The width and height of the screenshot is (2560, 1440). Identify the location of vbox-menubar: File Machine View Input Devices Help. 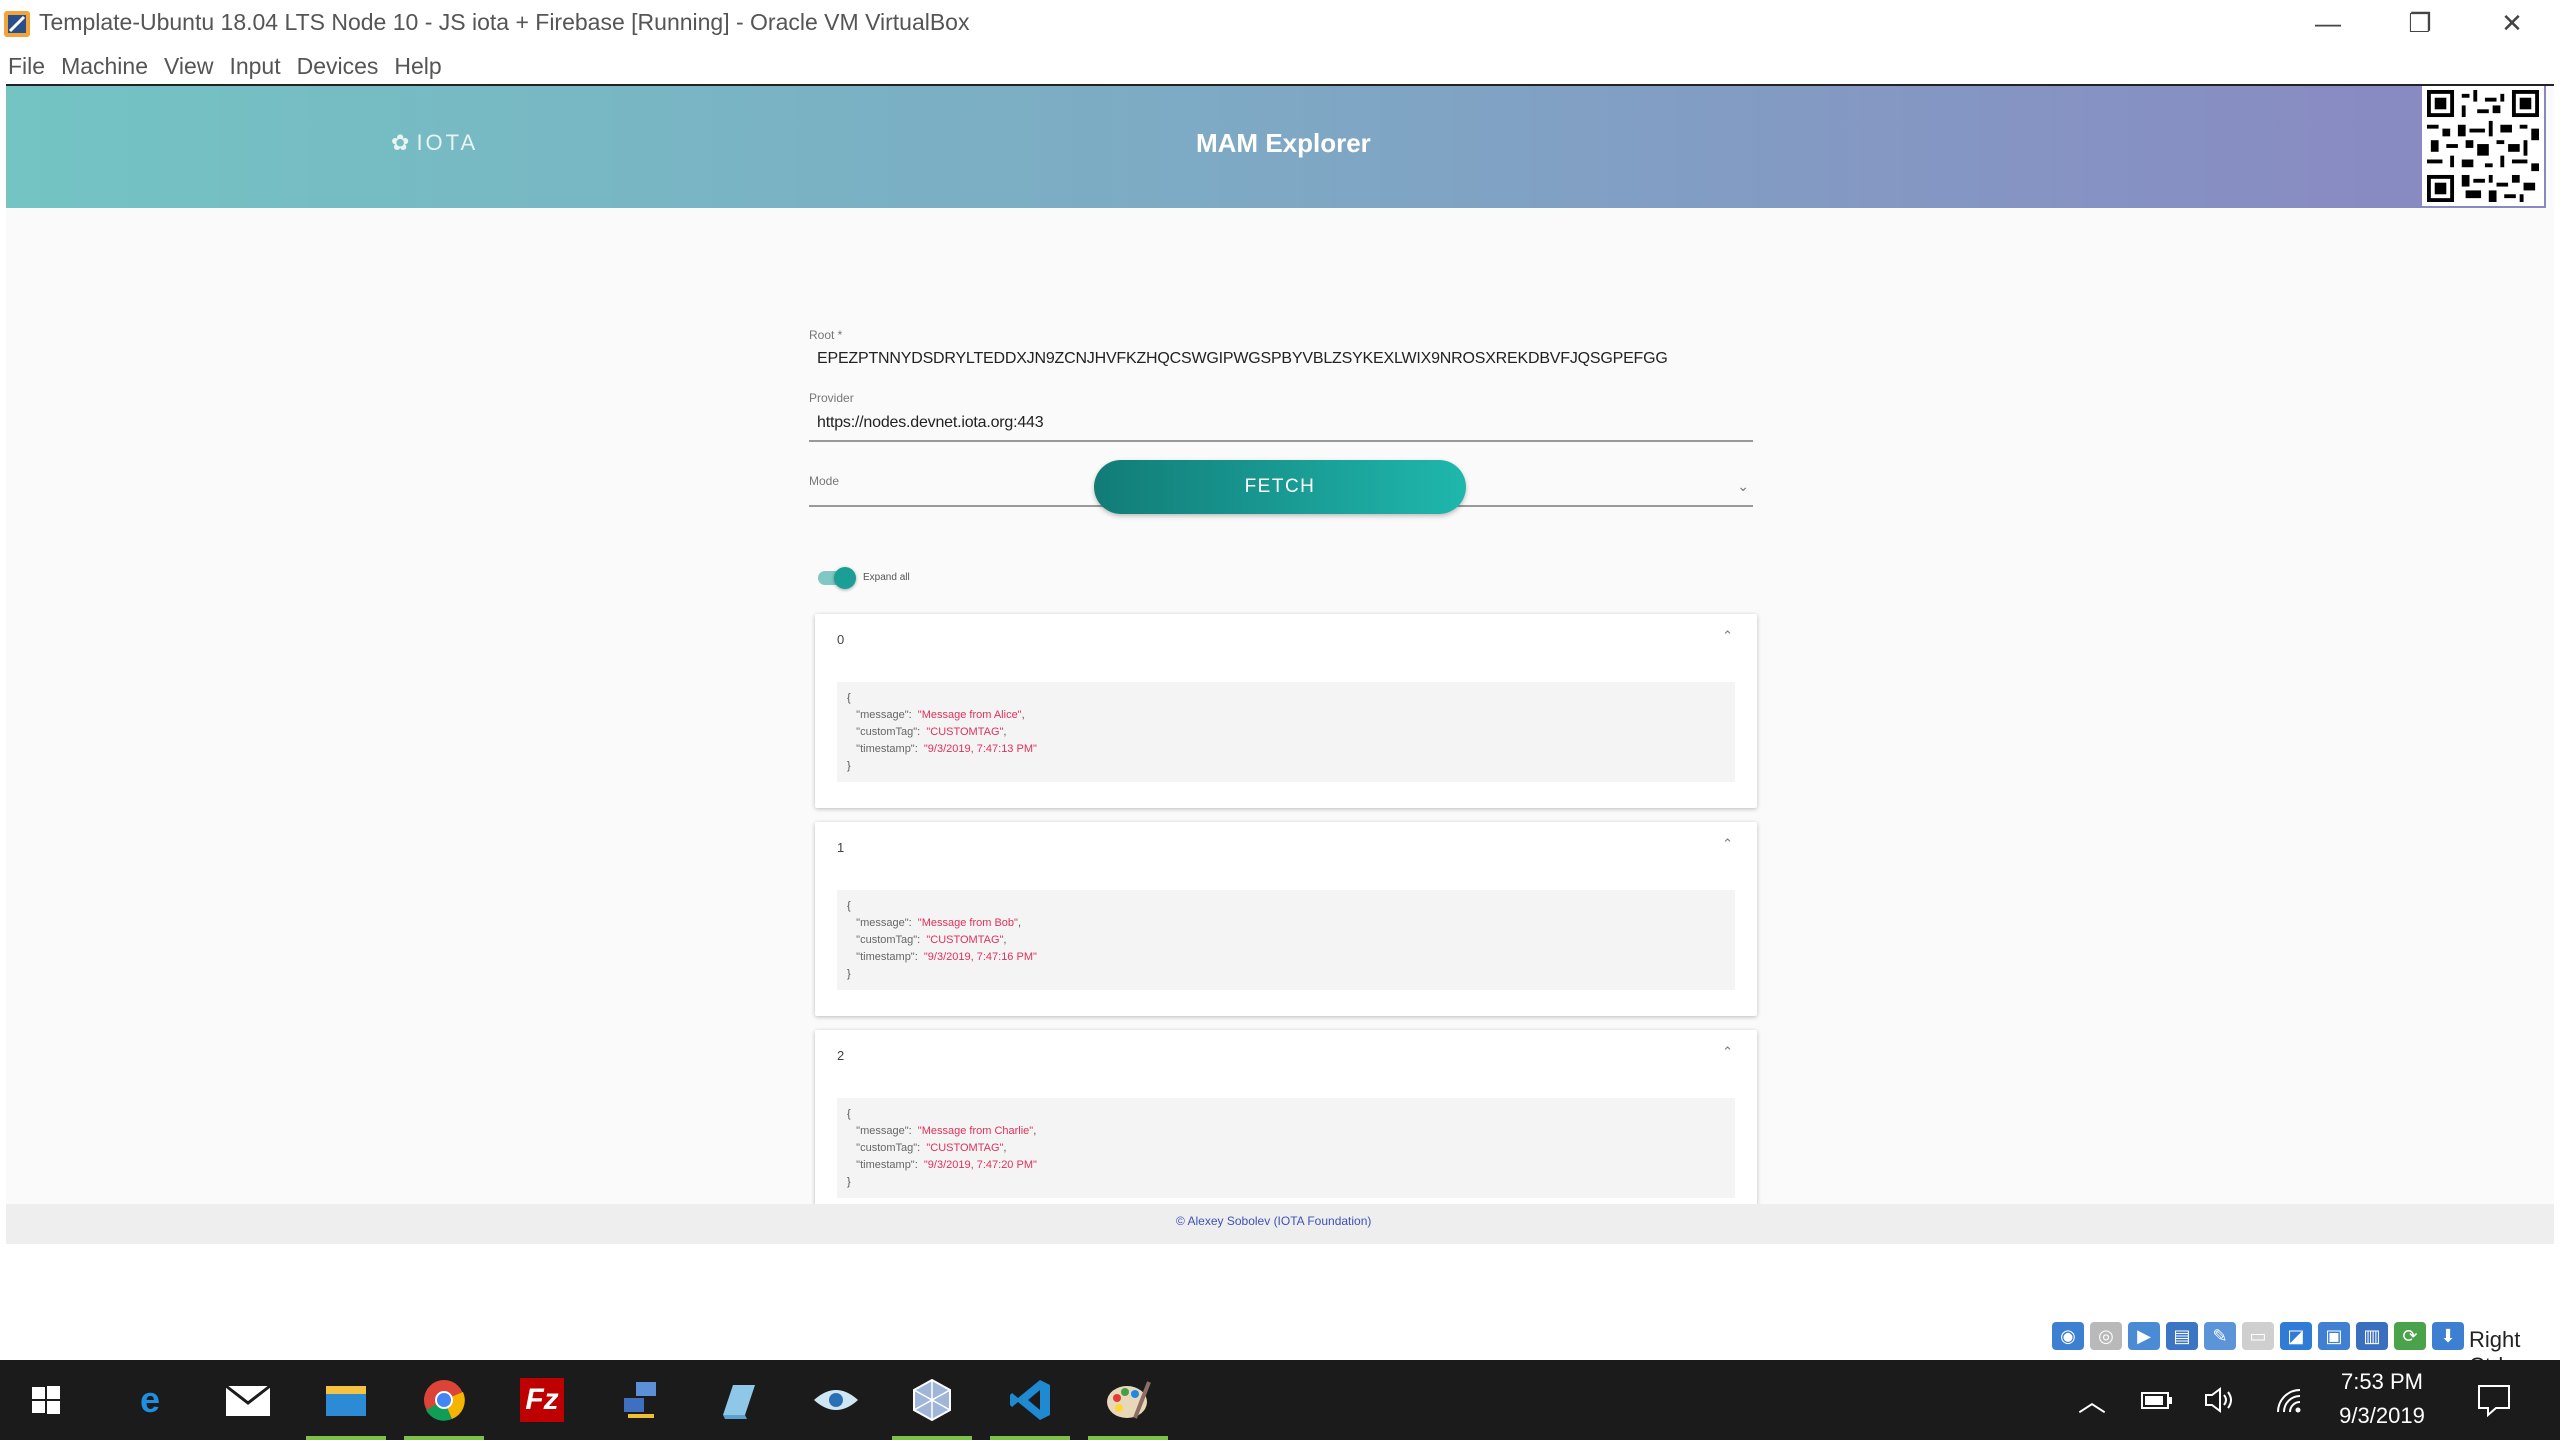
(1280, 66).